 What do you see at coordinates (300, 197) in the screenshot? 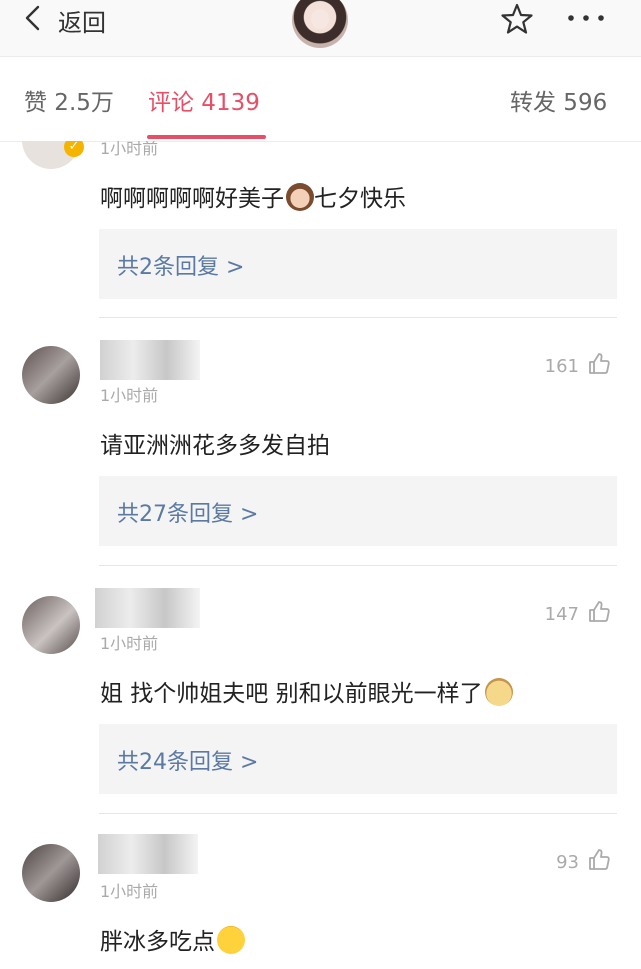
I see `girl-emoji-icon` at bounding box center [300, 197].